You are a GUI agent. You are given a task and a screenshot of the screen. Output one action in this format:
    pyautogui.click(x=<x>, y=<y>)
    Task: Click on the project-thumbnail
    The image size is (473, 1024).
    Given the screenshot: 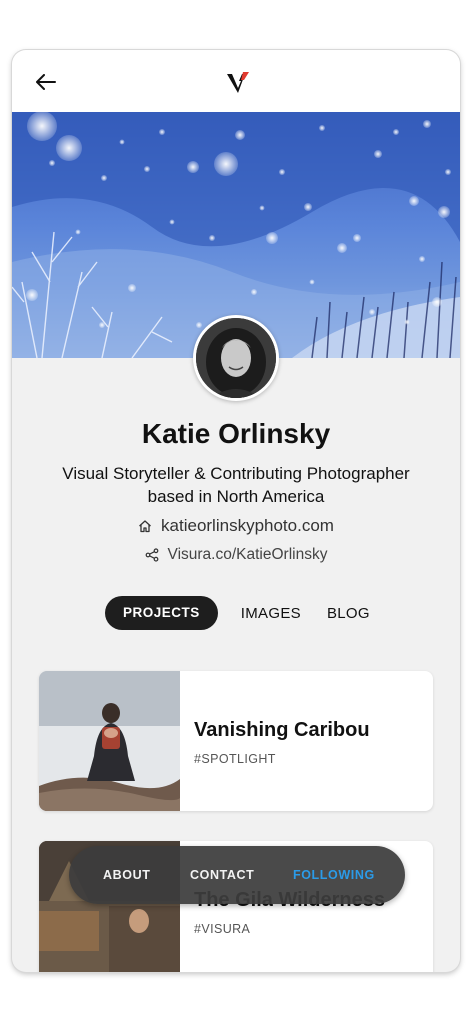 What is the action you would take?
    pyautogui.click(x=109, y=741)
    